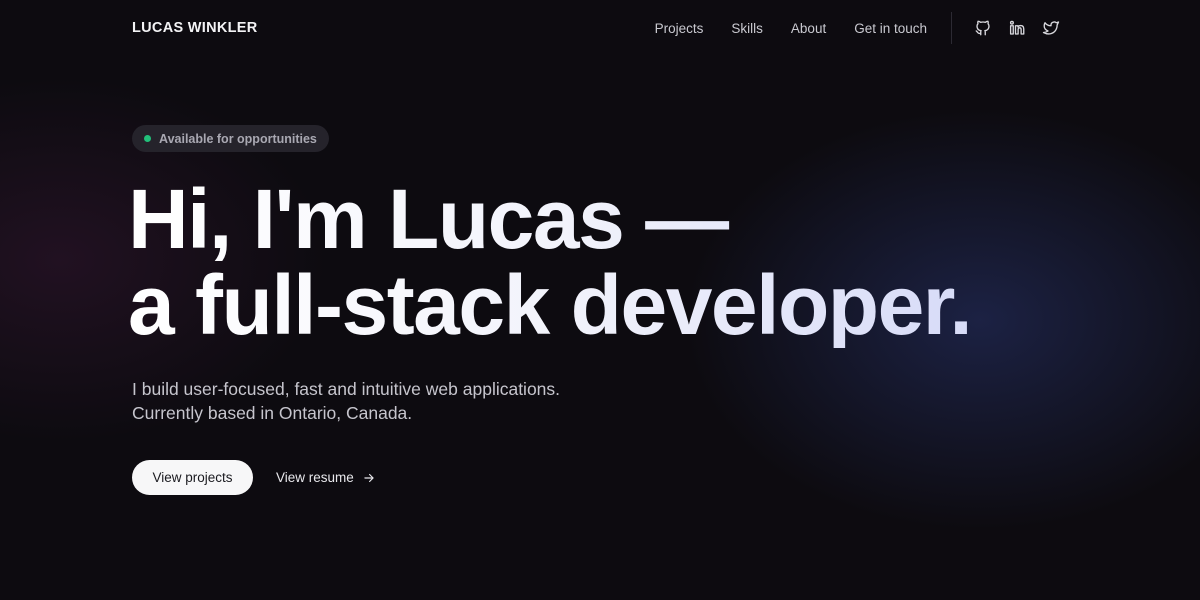 The height and width of the screenshot is (600, 1200). Describe the element at coordinates (315, 477) in the screenshot. I see `view-resume-label: View resume` at that location.